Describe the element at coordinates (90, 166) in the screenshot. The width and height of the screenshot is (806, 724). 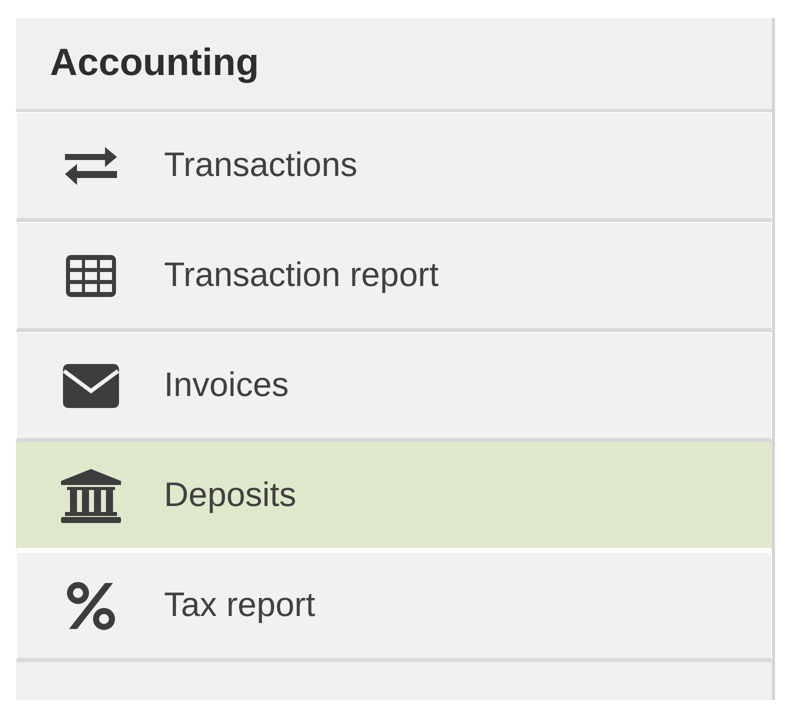
I see `swap-arrows-icon` at that location.